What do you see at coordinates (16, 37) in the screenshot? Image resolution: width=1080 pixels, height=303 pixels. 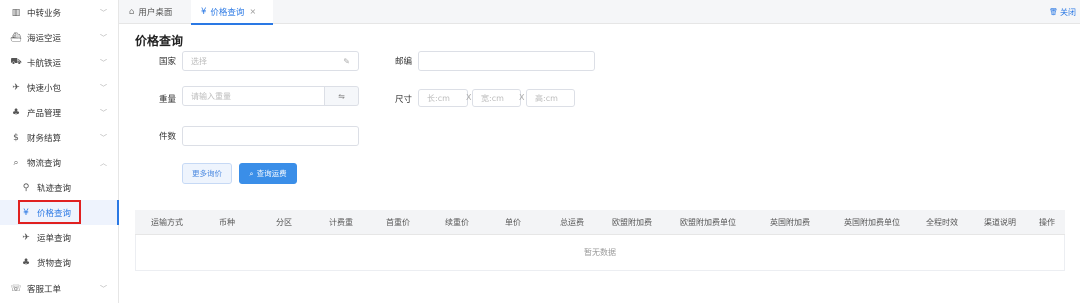 I see `ship-icon: ⛴` at bounding box center [16, 37].